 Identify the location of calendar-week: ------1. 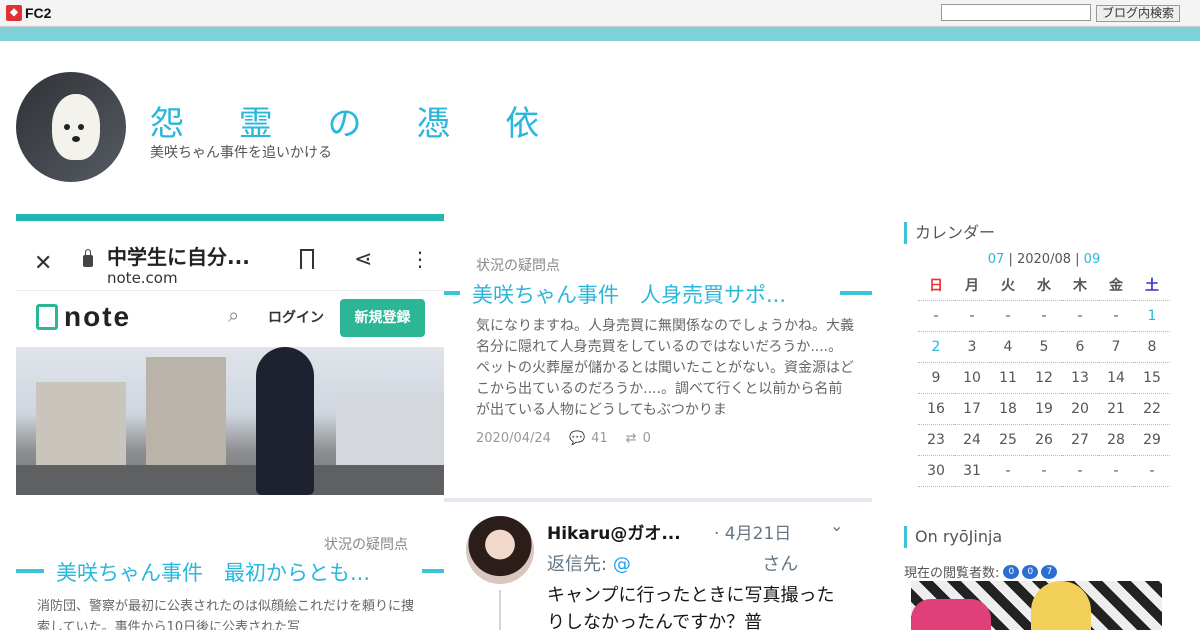
(1044, 316).